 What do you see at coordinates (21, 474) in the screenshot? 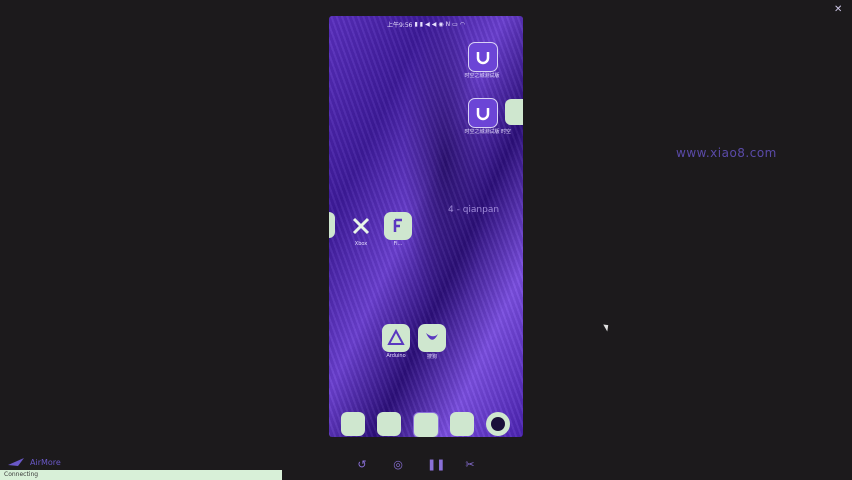
I see `connection-status-text: Connecting` at bounding box center [21, 474].